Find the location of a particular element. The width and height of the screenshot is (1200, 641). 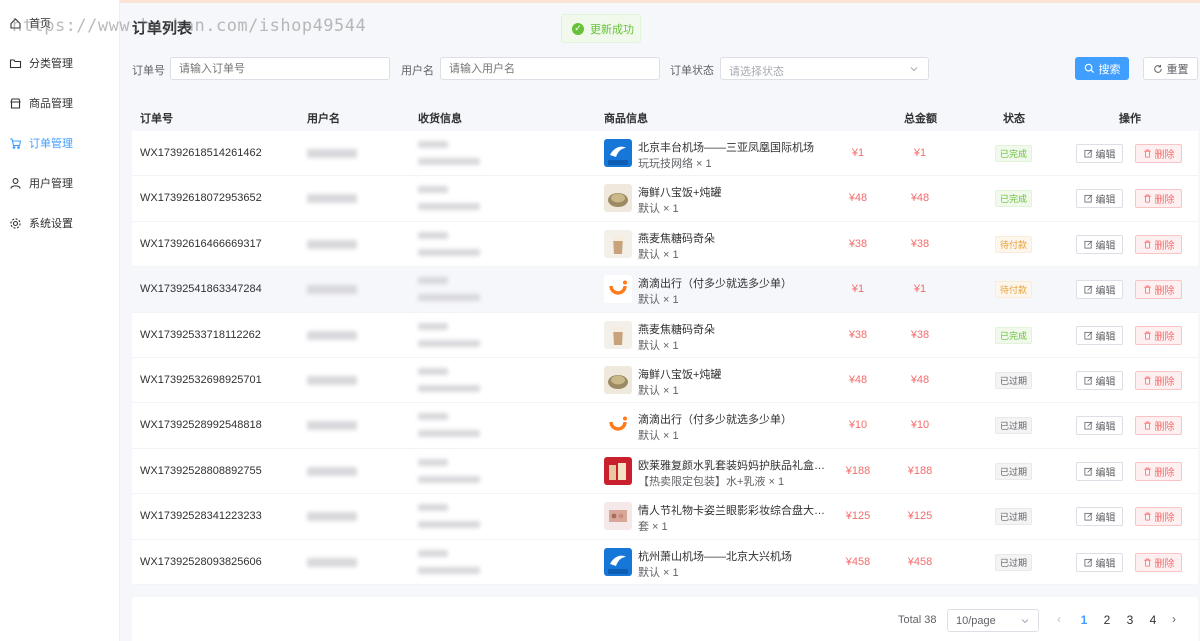

sidebar-item-1: 分类管理 is located at coordinates (59, 63).